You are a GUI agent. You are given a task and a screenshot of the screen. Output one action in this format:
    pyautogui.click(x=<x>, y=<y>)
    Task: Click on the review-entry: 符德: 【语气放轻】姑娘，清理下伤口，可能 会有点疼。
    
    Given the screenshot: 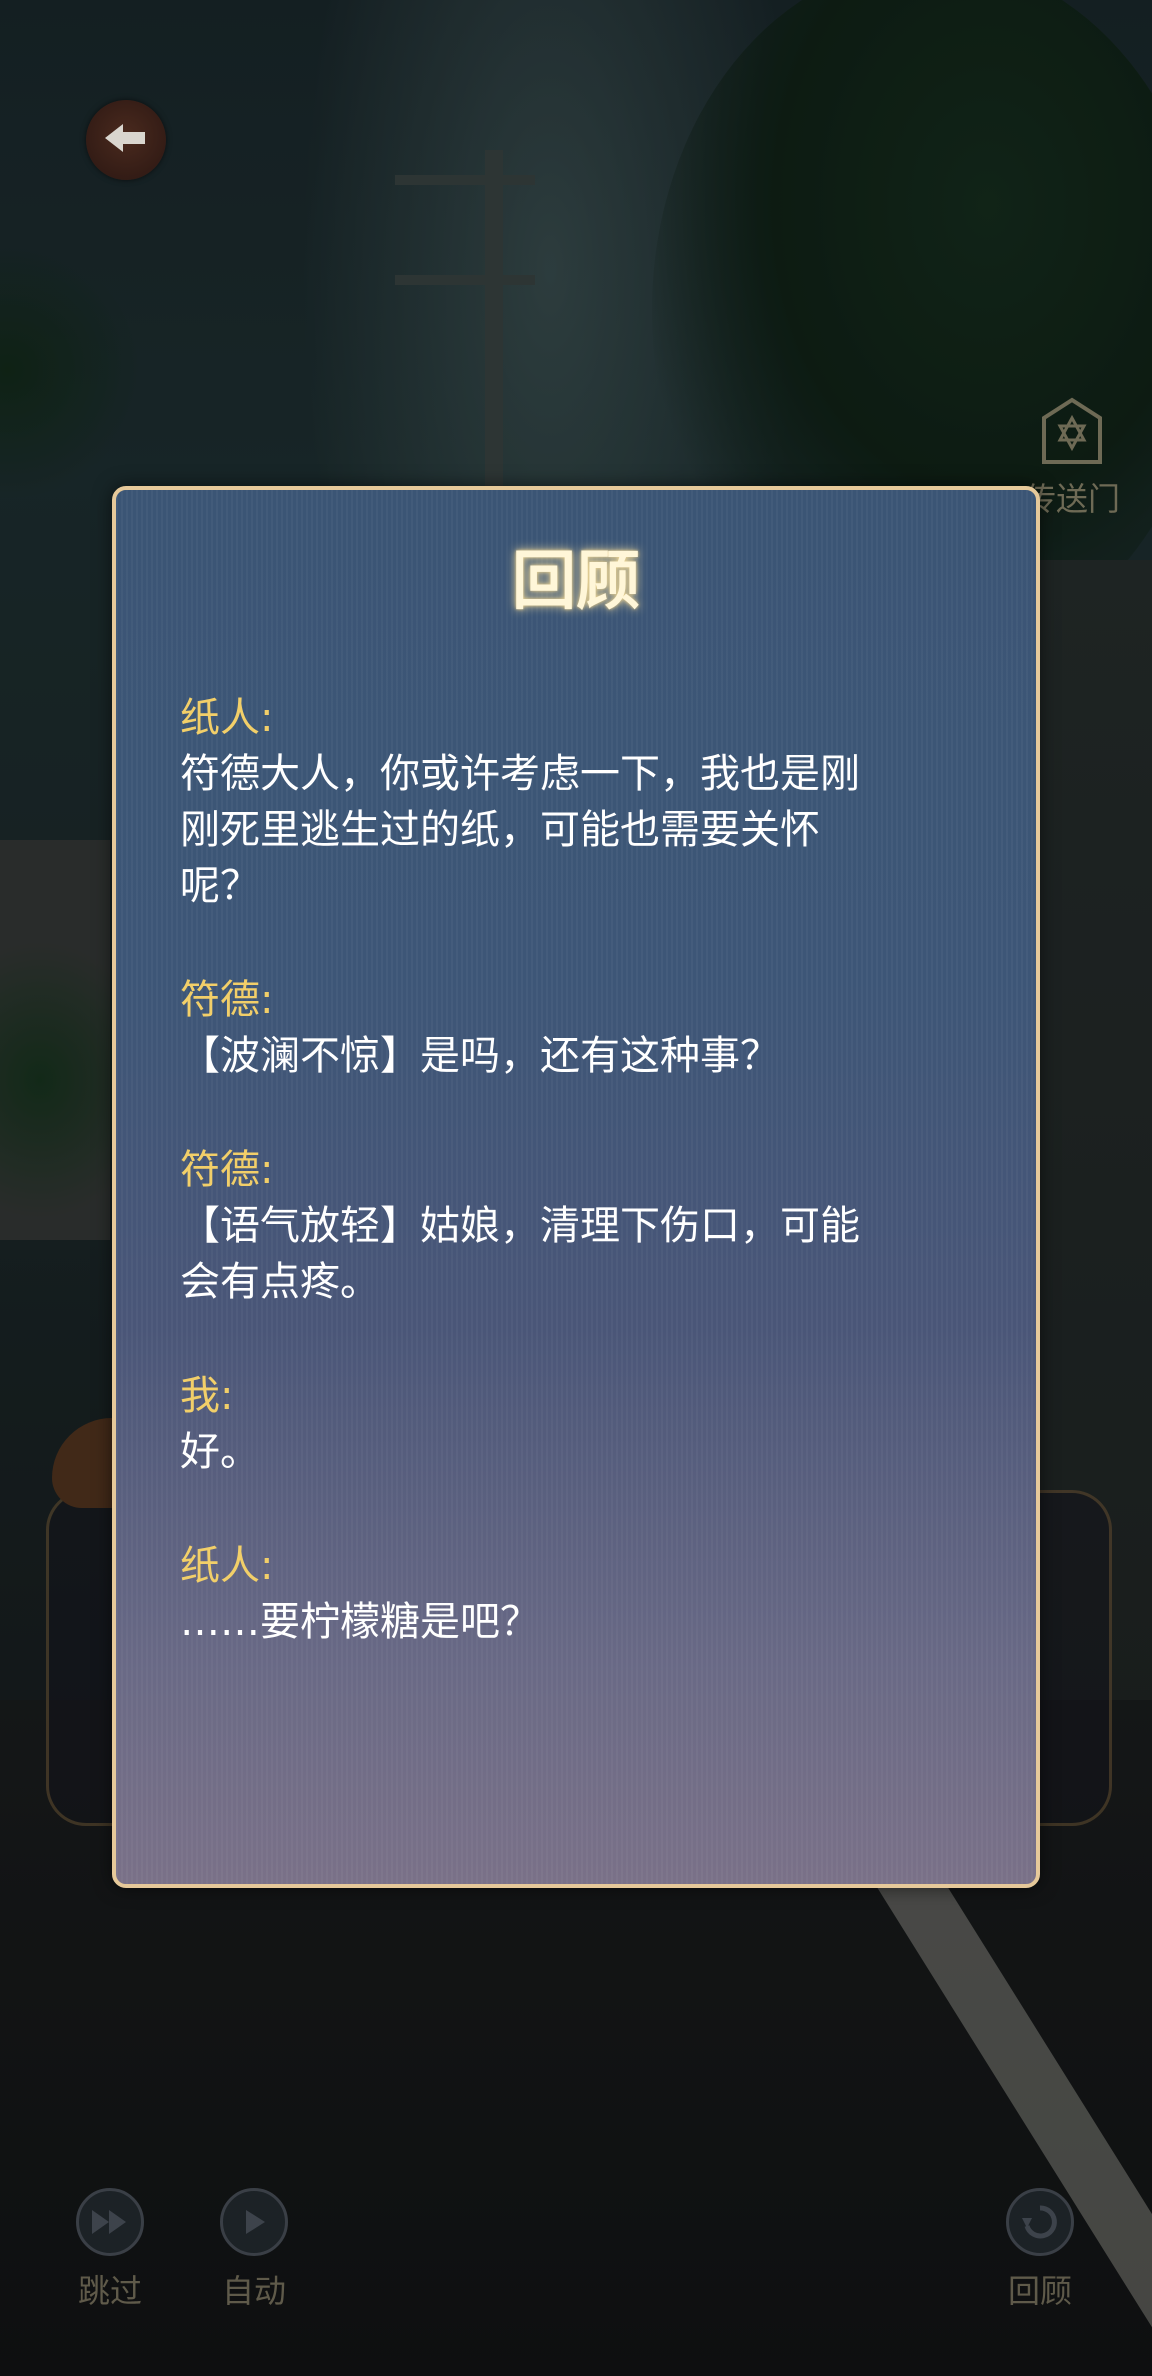 What is the action you would take?
    pyautogui.click(x=580, y=1226)
    